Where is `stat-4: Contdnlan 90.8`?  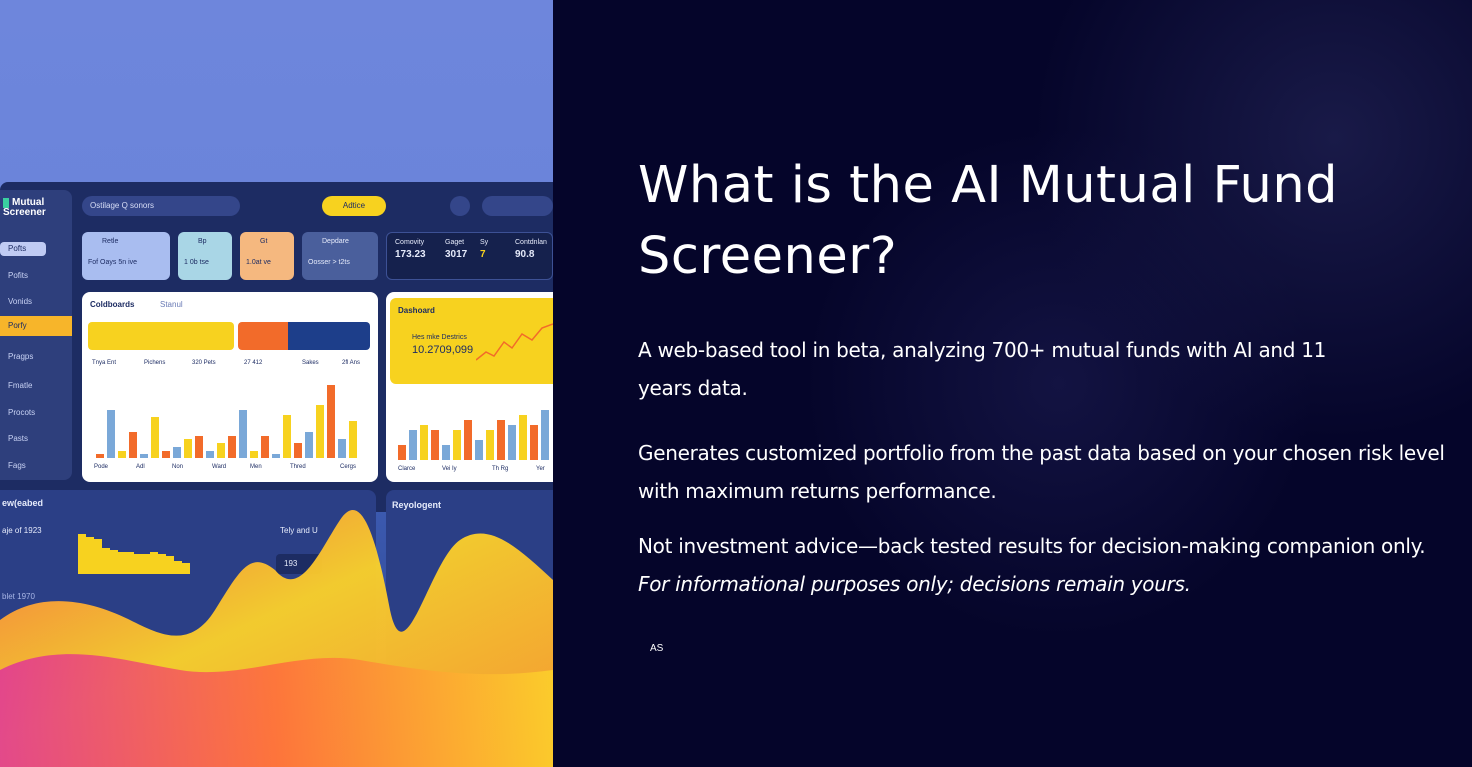 stat-4: Contdnlan 90.8 is located at coordinates (531, 249).